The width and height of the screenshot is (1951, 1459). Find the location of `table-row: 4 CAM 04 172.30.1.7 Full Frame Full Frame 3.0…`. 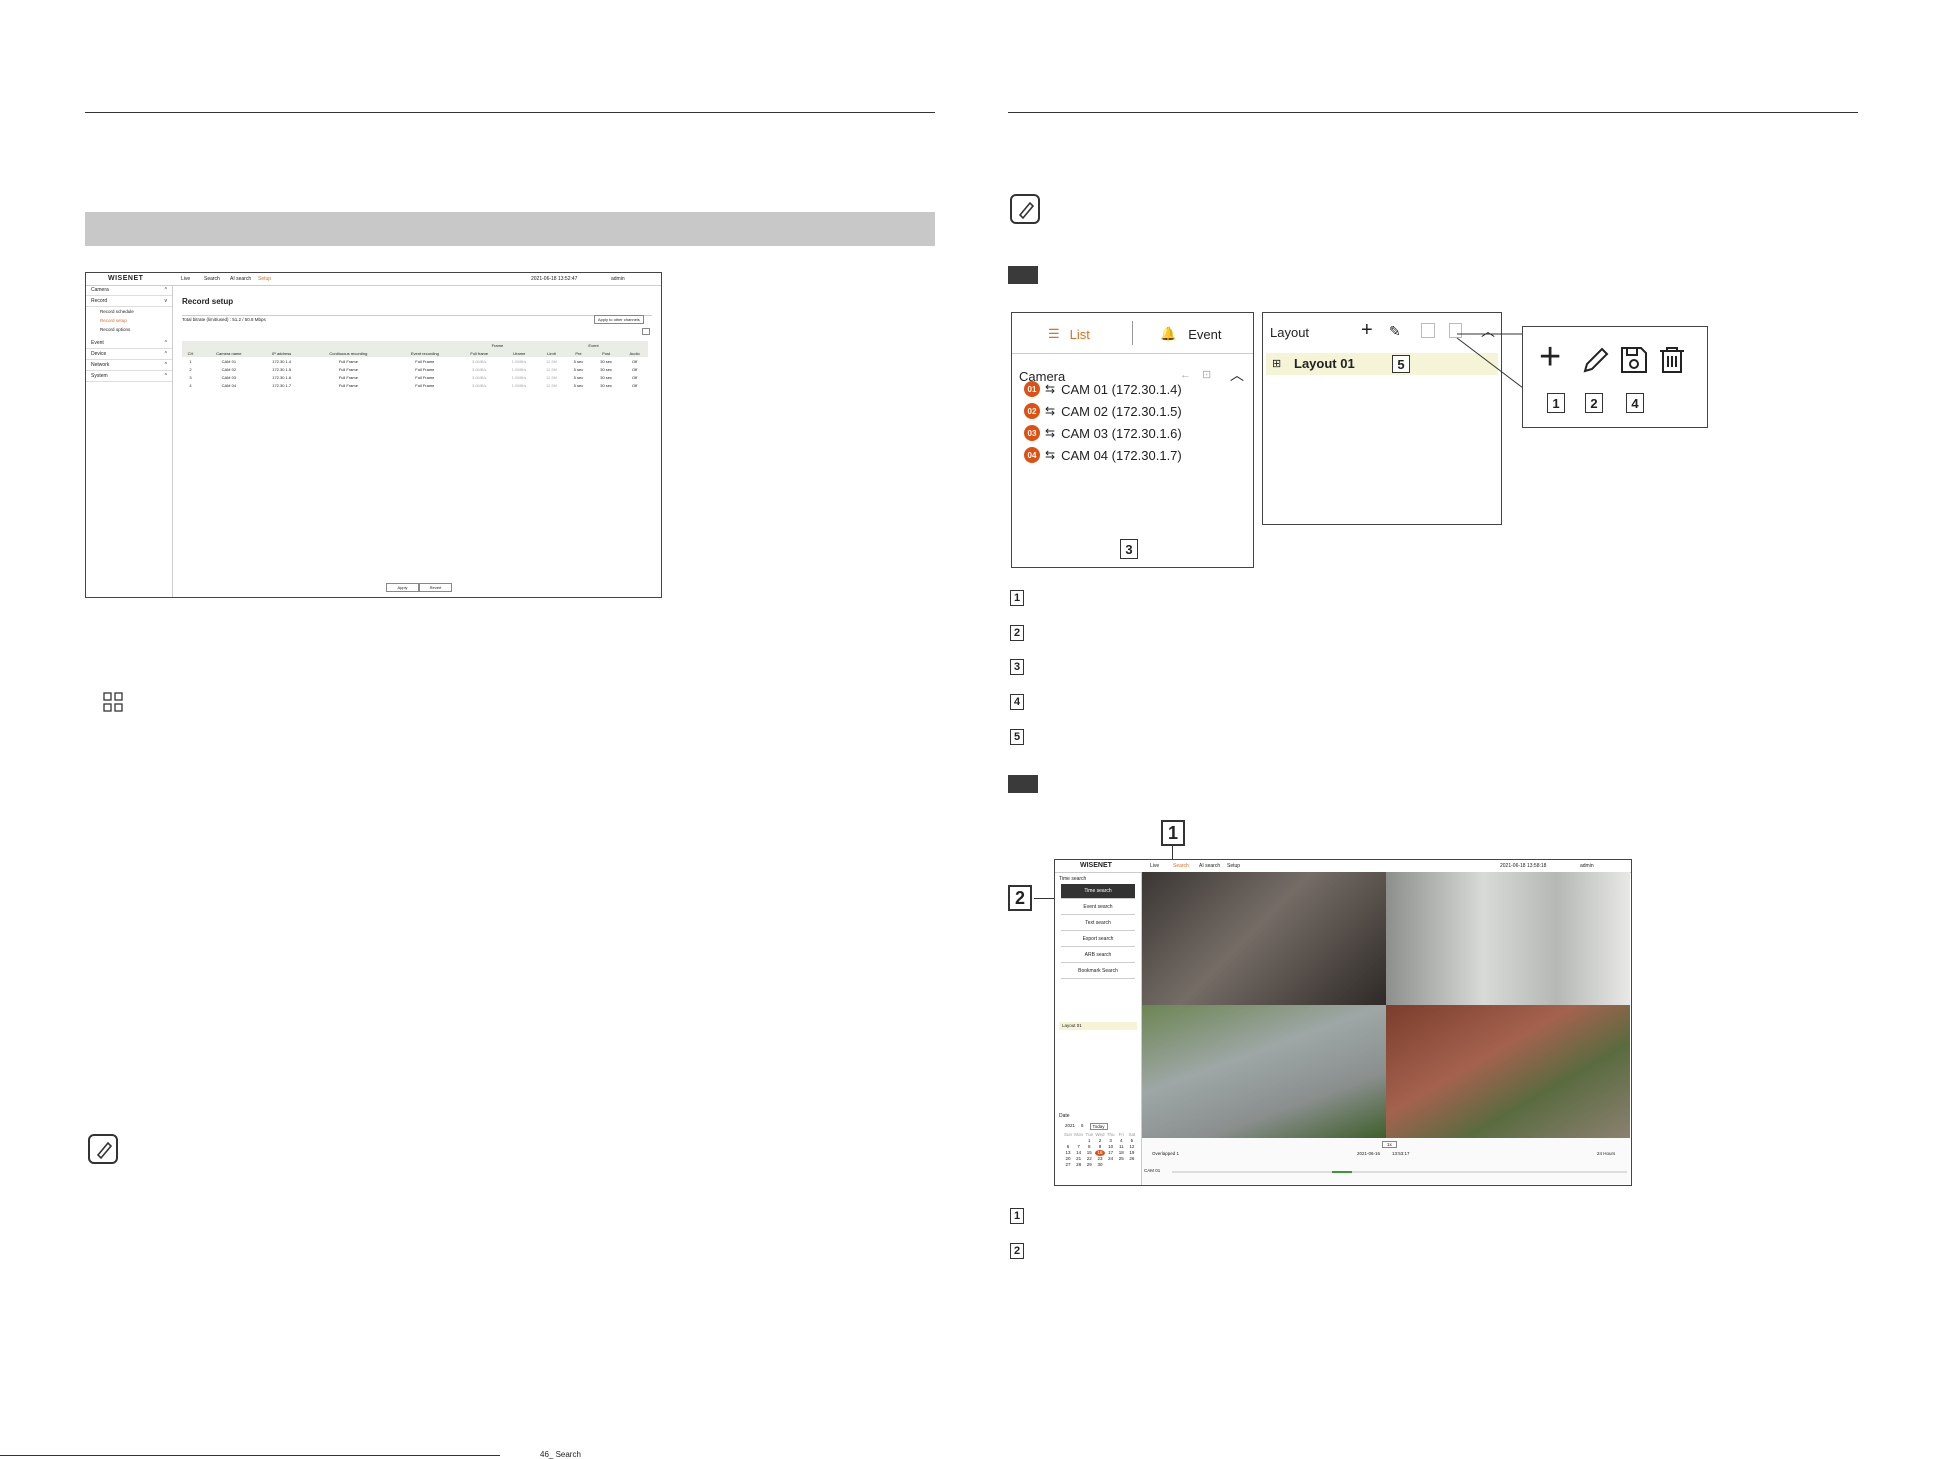

table-row: 4 CAM 04 172.30.1.7 Full Frame Full Frame 3.0… is located at coordinates (415, 385).